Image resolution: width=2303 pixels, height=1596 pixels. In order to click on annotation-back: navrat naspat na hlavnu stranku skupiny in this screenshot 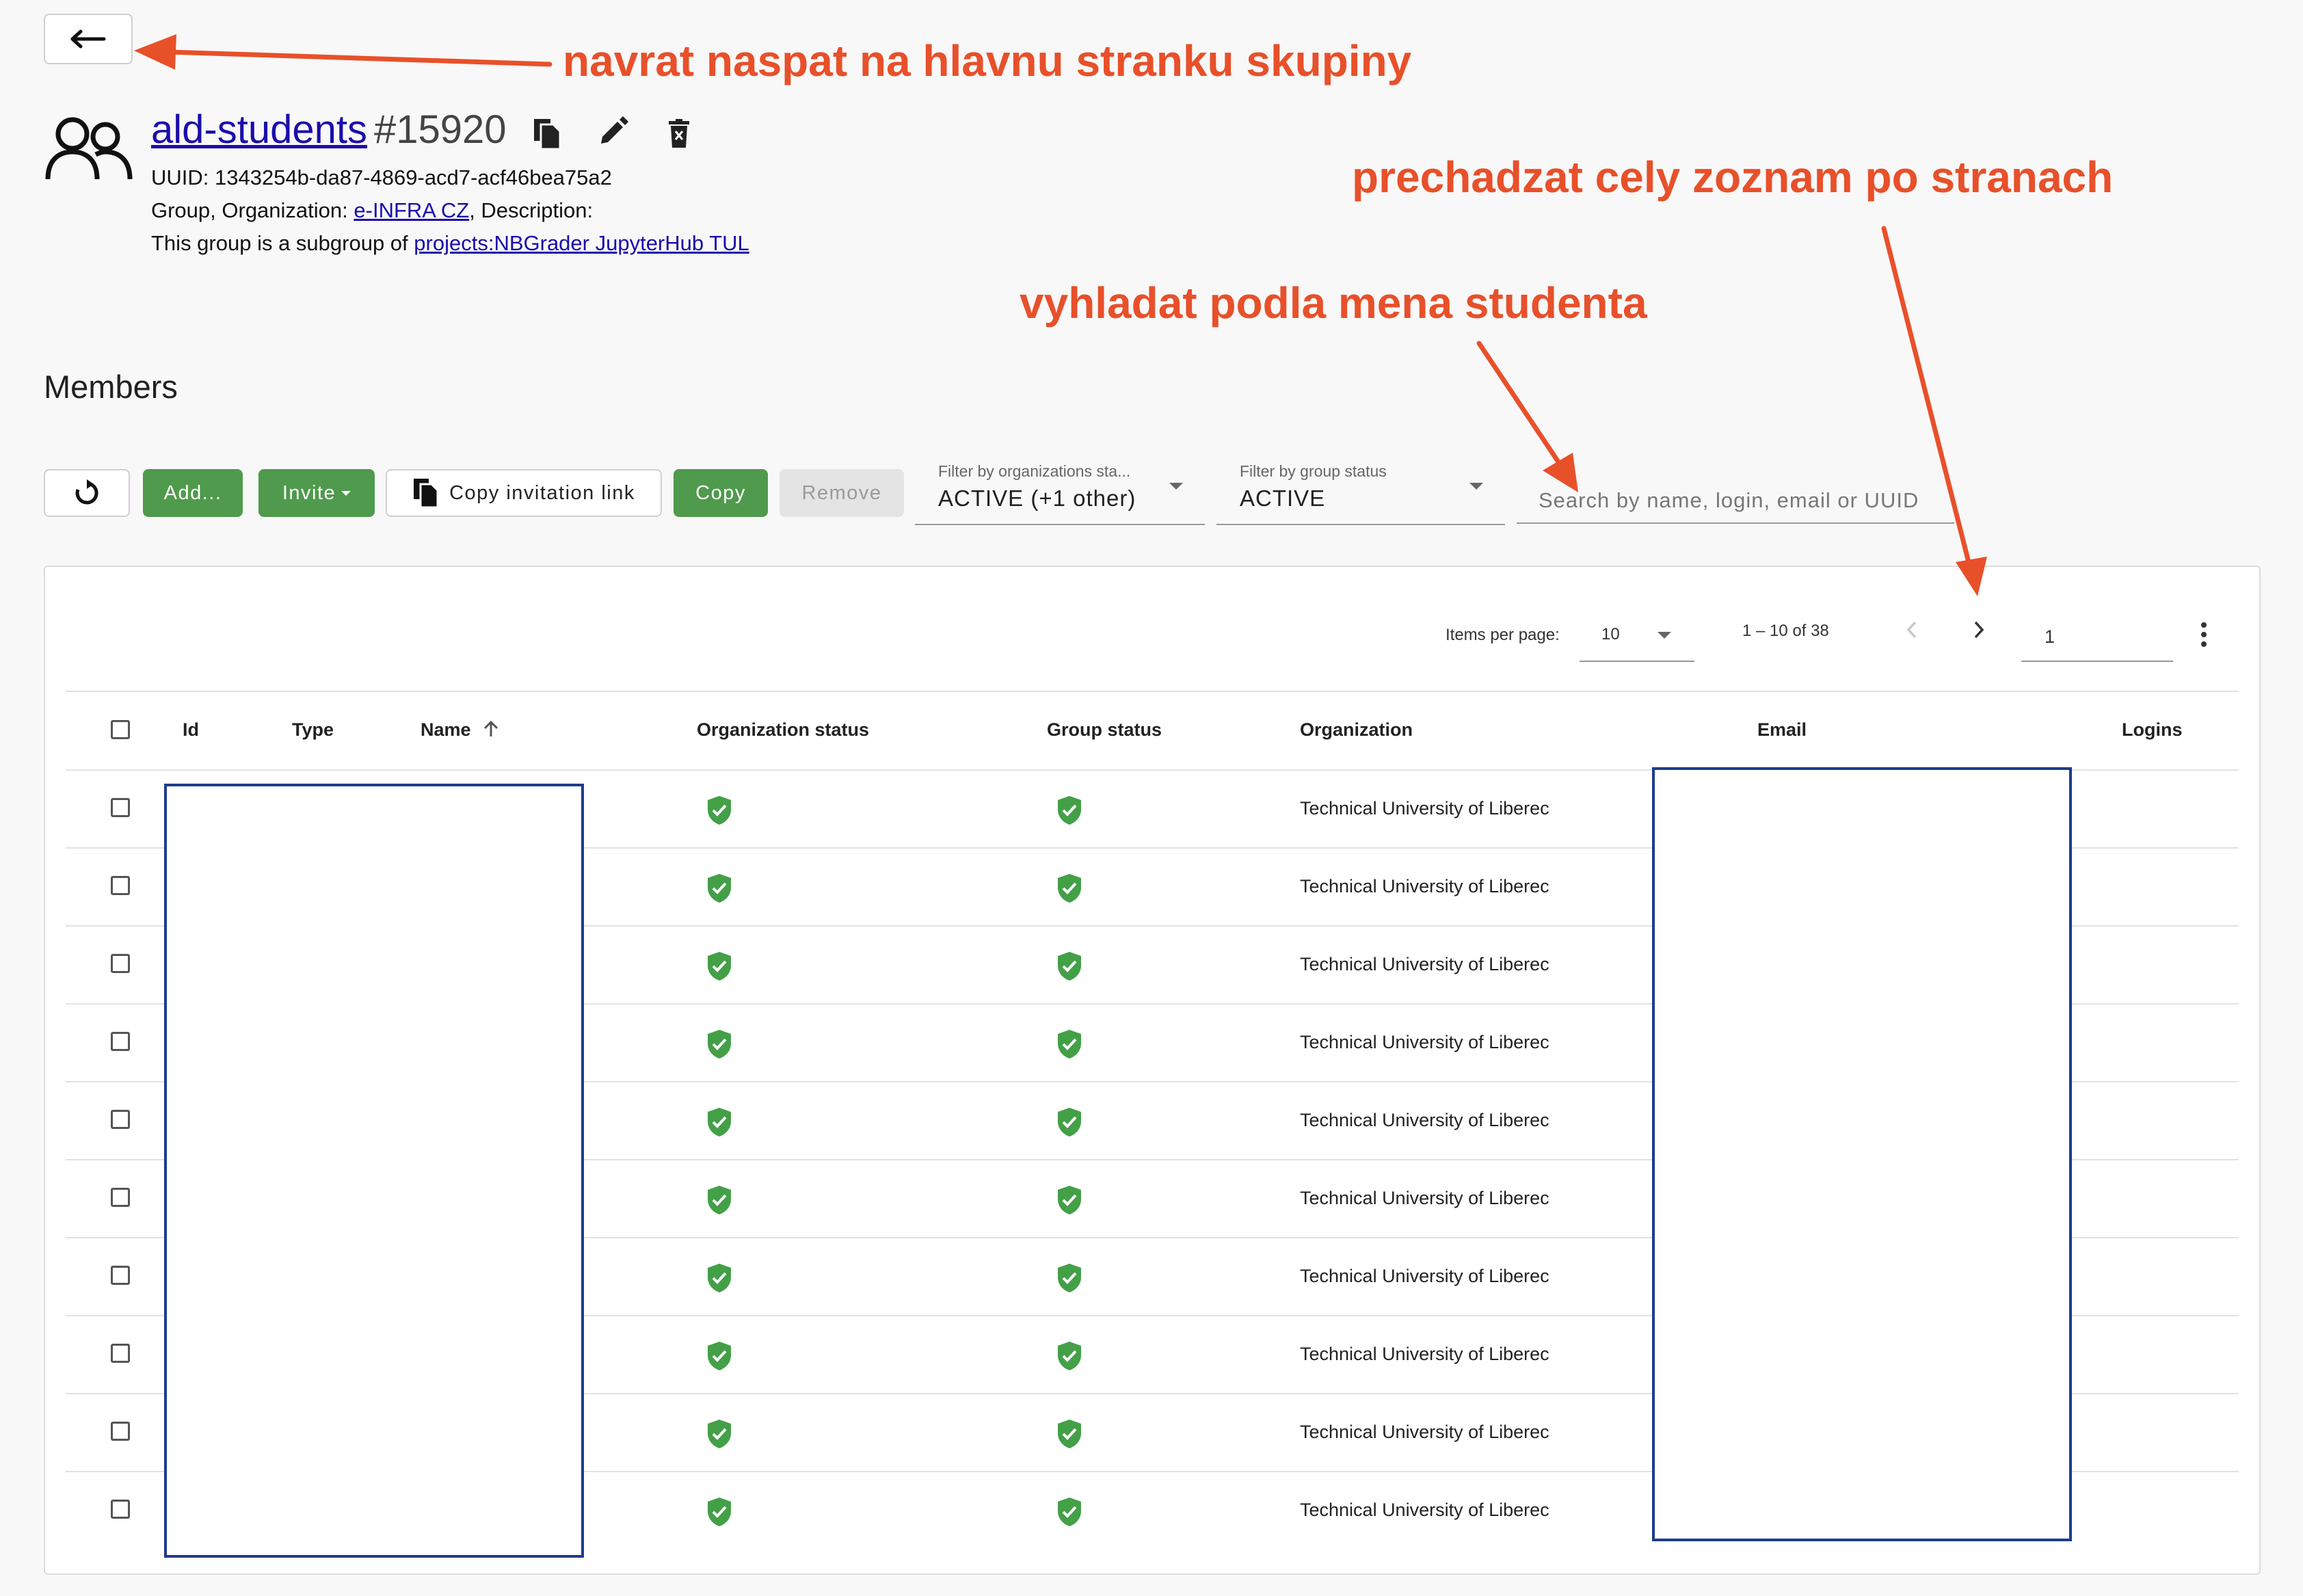, I will do `click(987, 60)`.